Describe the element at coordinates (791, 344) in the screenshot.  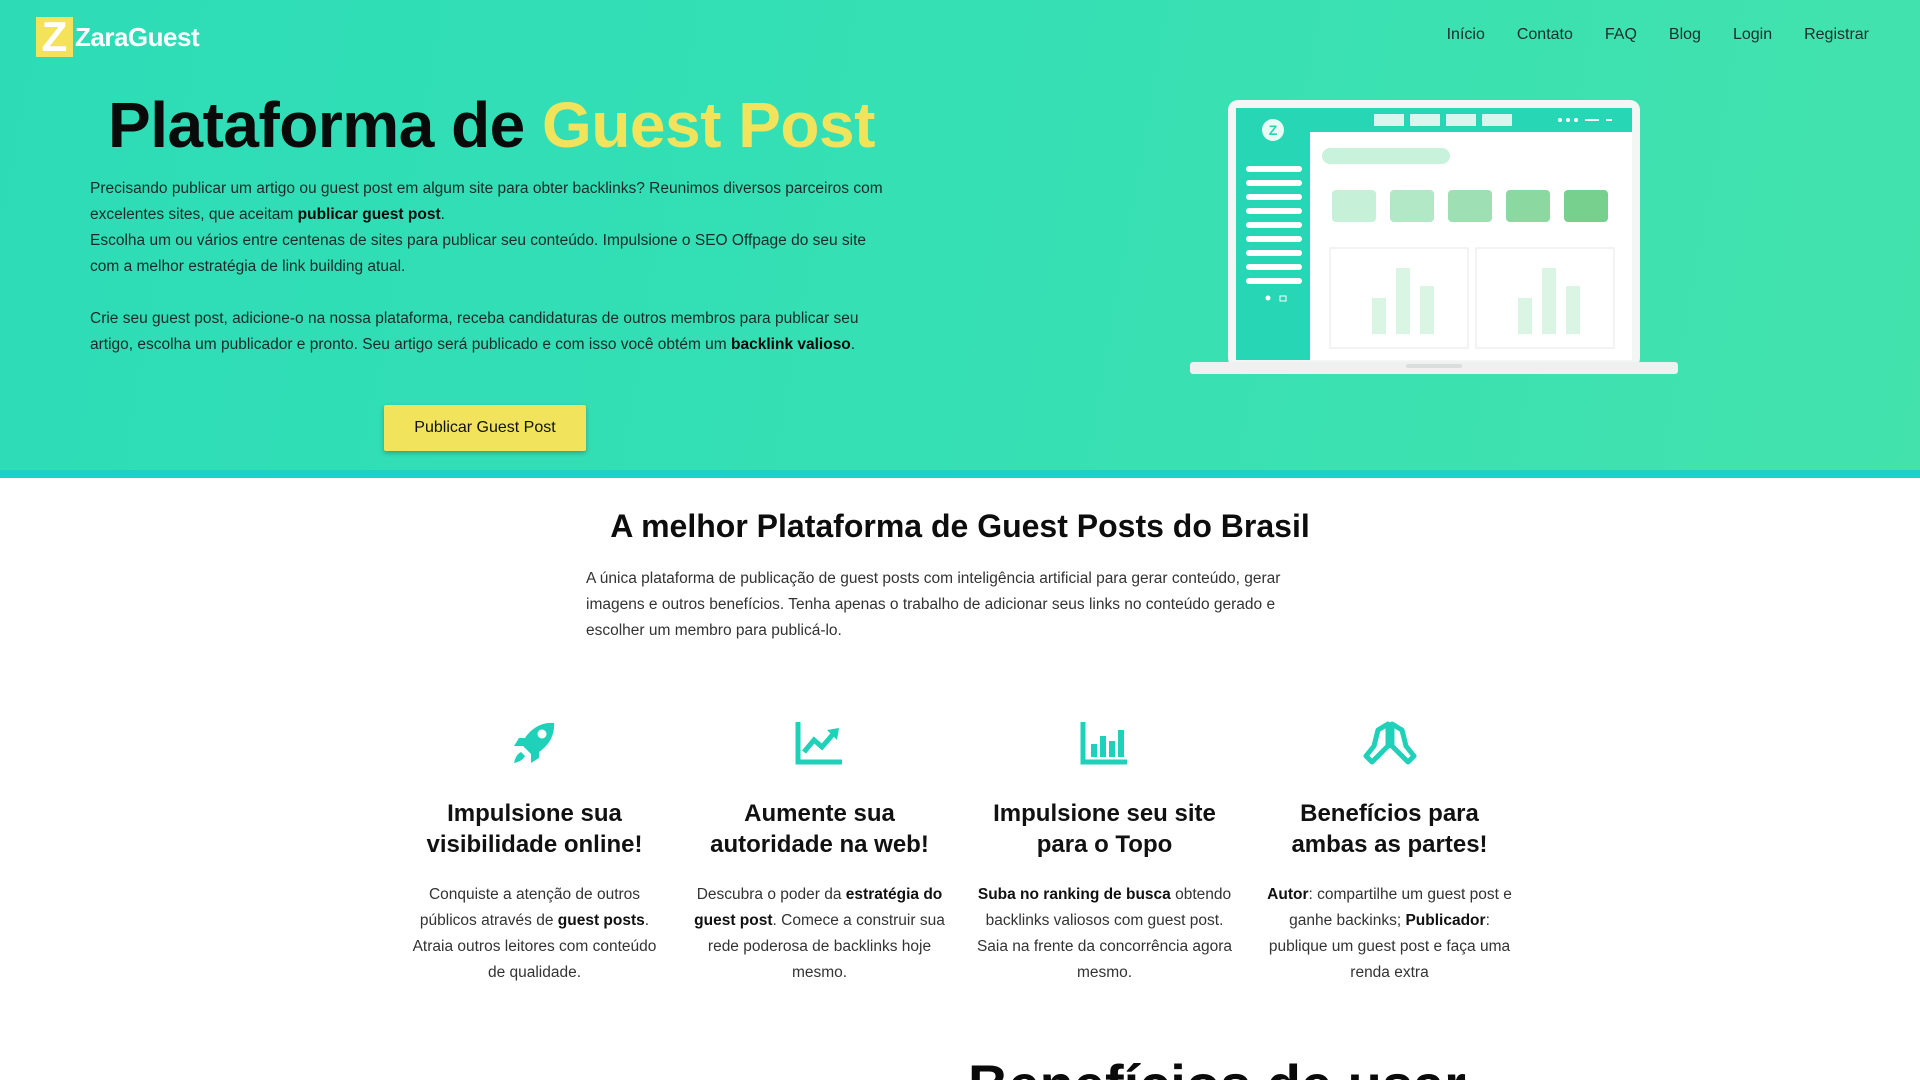
I see `hero-p2-bold: backlink valioso` at that location.